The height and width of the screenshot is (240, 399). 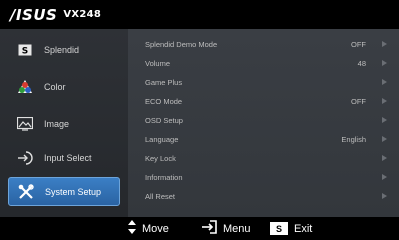 I want to click on menu-row-splendid-demo-mode: Splendid Demo Mode OFF, so click(x=263, y=44).